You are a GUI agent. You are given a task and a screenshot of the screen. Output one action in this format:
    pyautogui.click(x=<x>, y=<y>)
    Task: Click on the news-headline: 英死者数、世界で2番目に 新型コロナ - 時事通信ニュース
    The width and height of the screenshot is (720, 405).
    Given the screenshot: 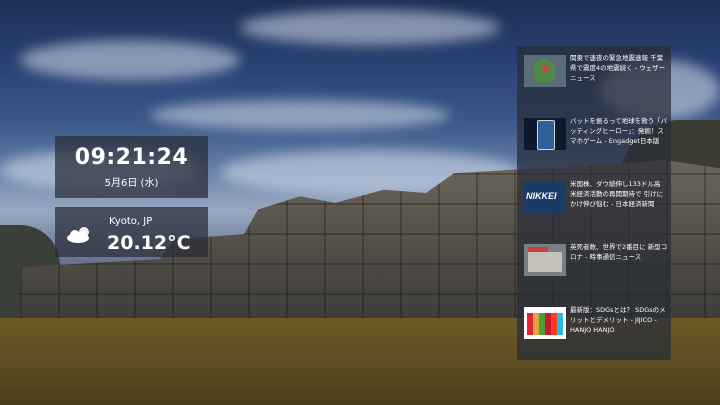 What is the action you would take?
    pyautogui.click(x=619, y=252)
    